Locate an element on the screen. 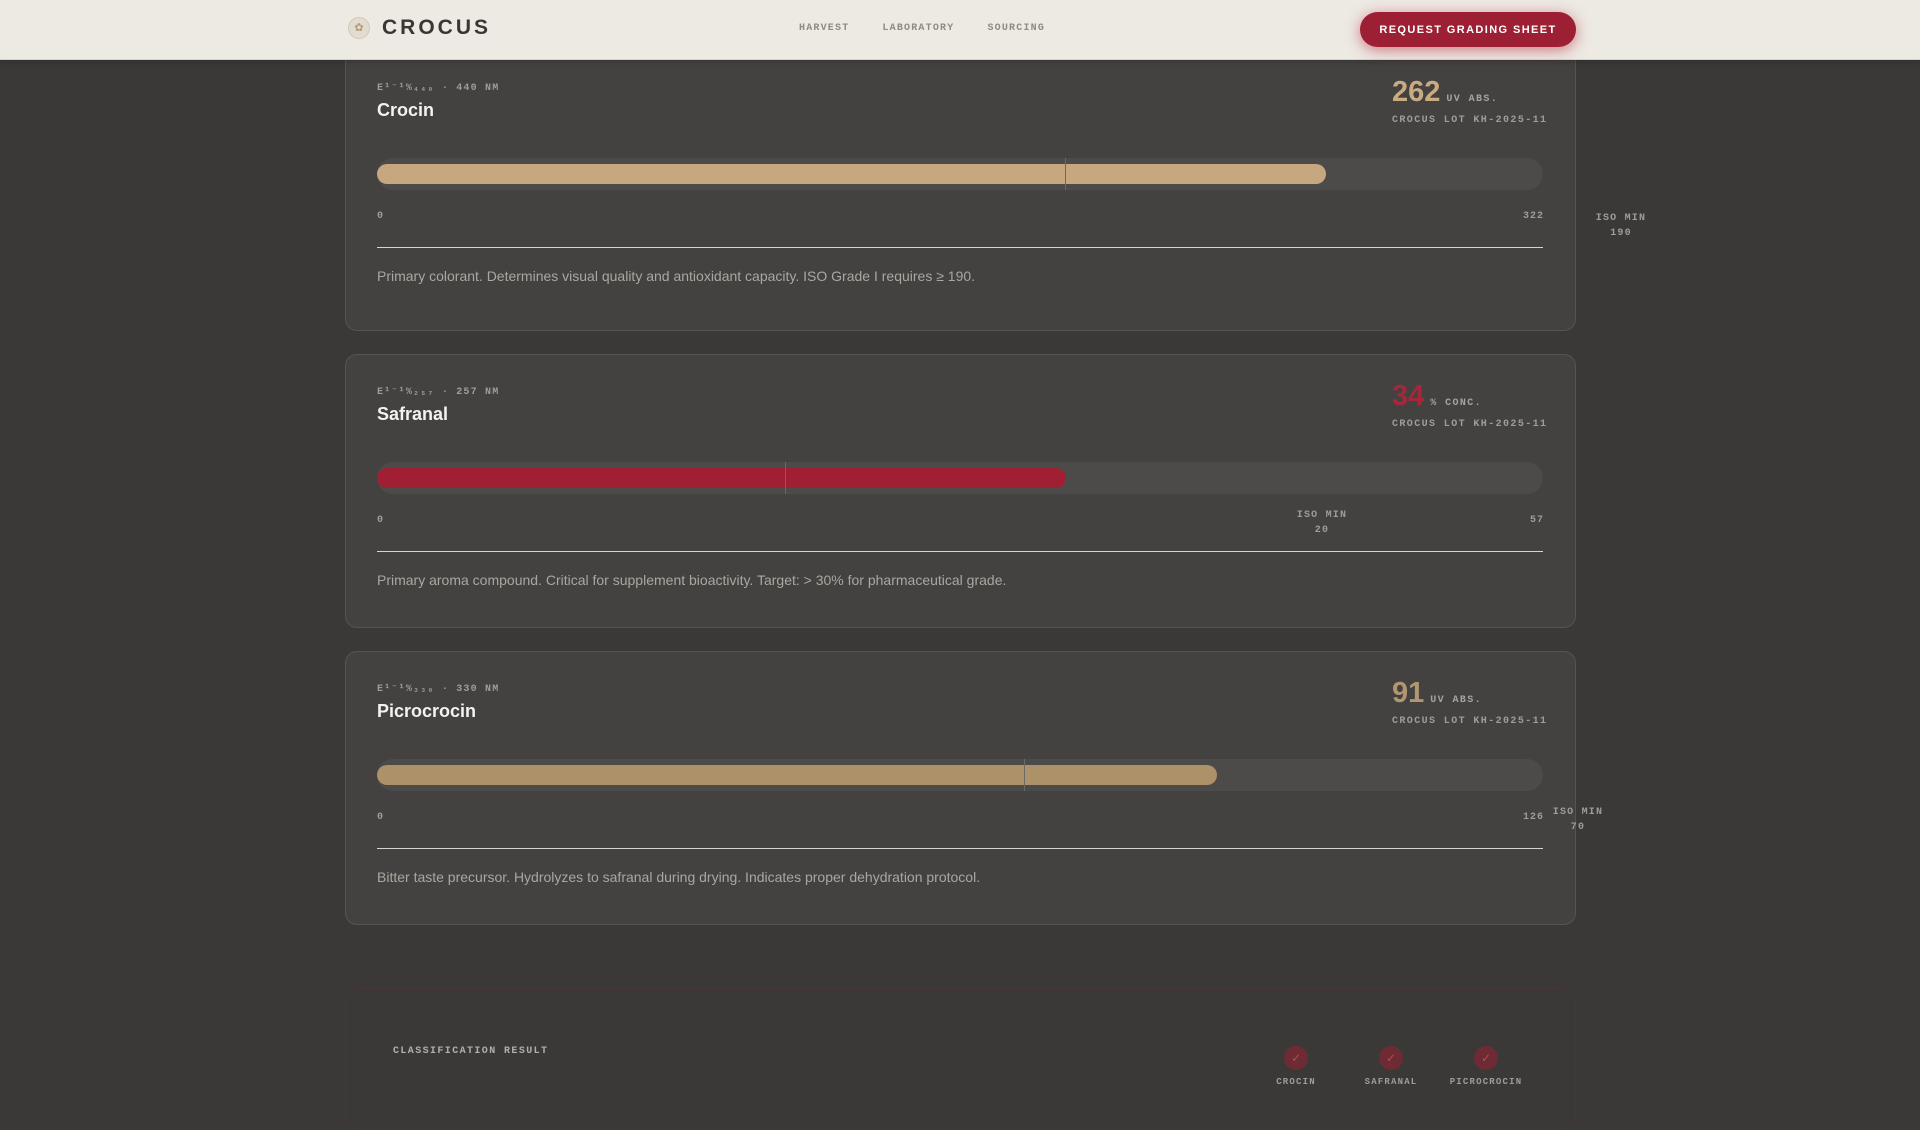  nav-sourcing: SOURCING is located at coordinates (1016, 28).